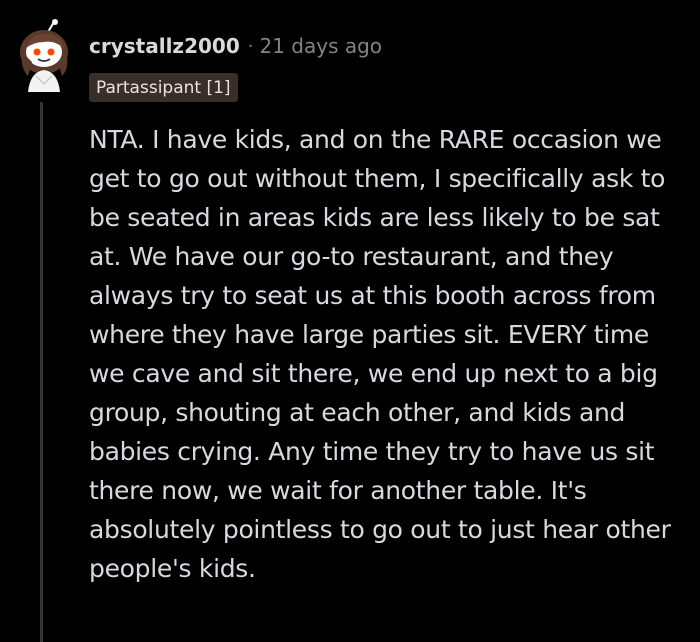  I want to click on timestamp: 21 days ago, so click(320, 46).